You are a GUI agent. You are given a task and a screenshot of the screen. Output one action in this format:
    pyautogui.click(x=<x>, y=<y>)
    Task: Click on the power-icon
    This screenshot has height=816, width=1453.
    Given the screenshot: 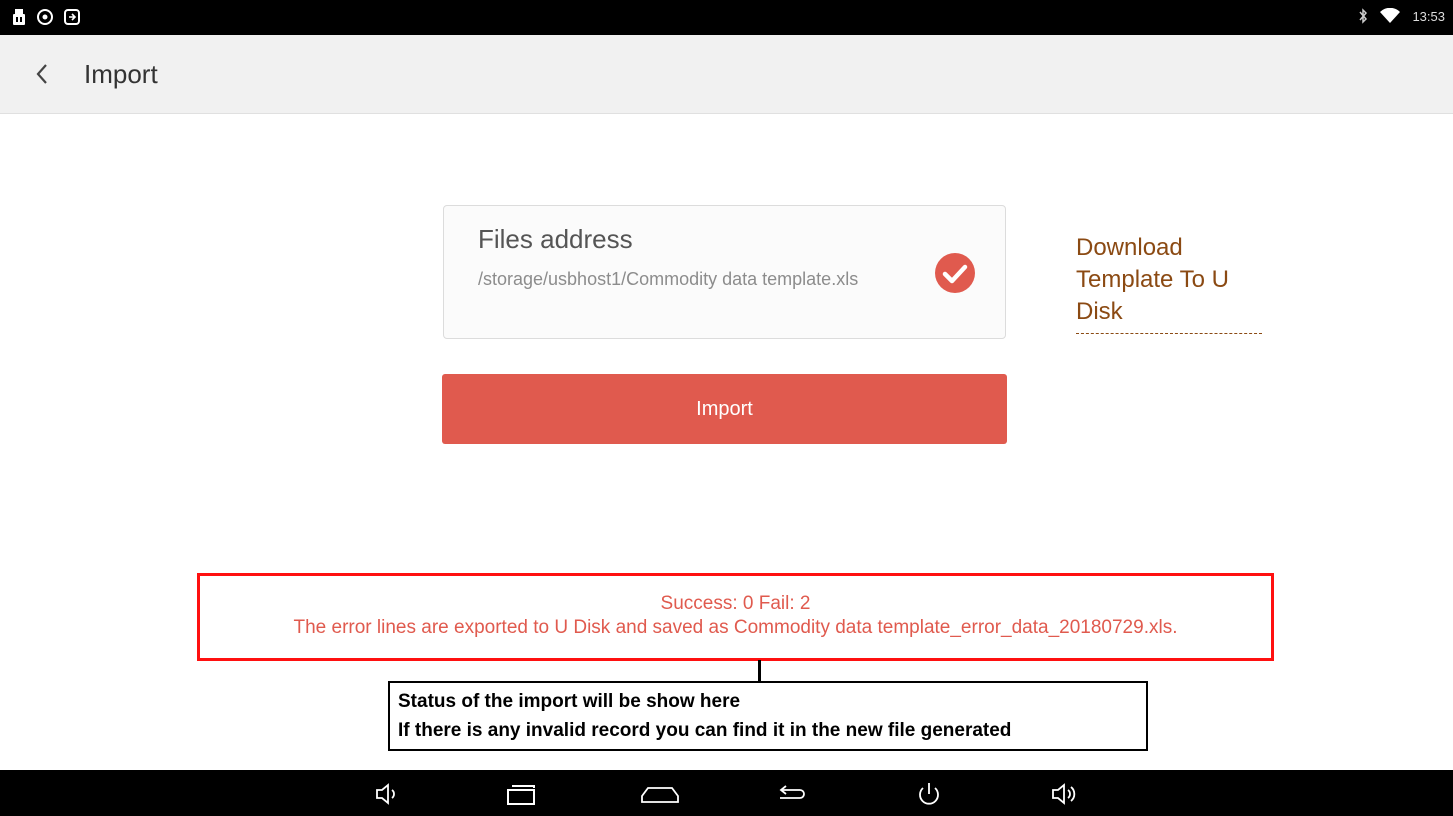 What is the action you would take?
    pyautogui.click(x=929, y=794)
    